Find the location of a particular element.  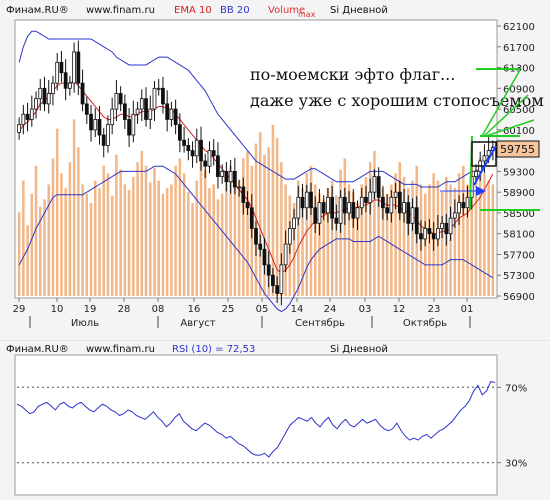

x-tick-label: 10 is located at coordinates (57, 309).